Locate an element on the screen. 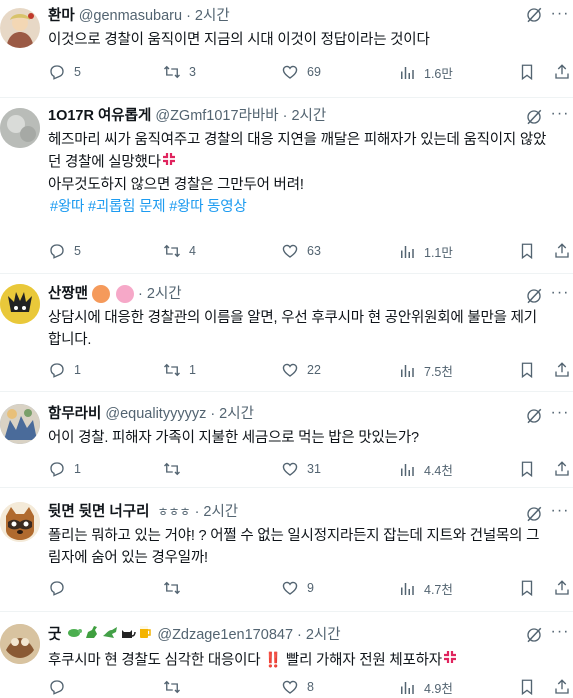 This screenshot has width=573, height=698. hashtags: #왕따 #괴롭힘 문제 #왕따 동영상 is located at coordinates (305, 207).